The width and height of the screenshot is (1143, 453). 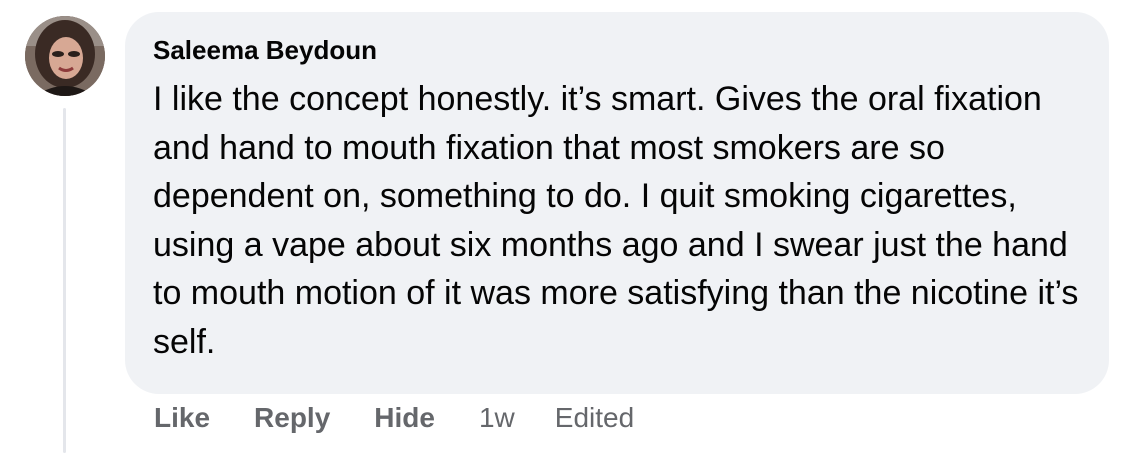 What do you see at coordinates (618, 50) in the screenshot?
I see `comment-author-name: Saleema Beydoun` at bounding box center [618, 50].